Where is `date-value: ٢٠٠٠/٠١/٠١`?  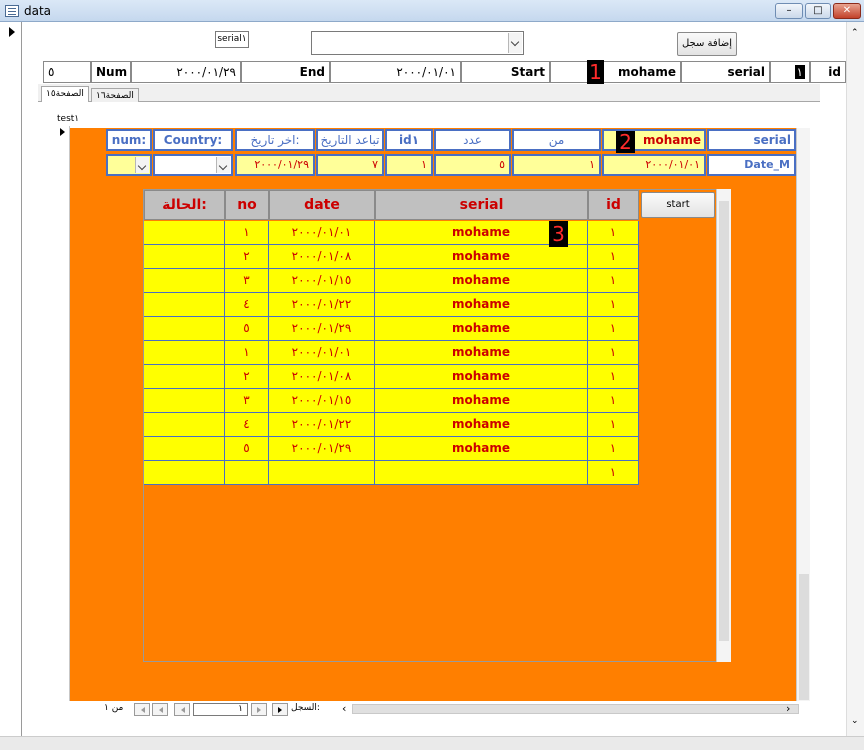
date-value: ٢٠٠٠/٠١/٠١ is located at coordinates (654, 165).